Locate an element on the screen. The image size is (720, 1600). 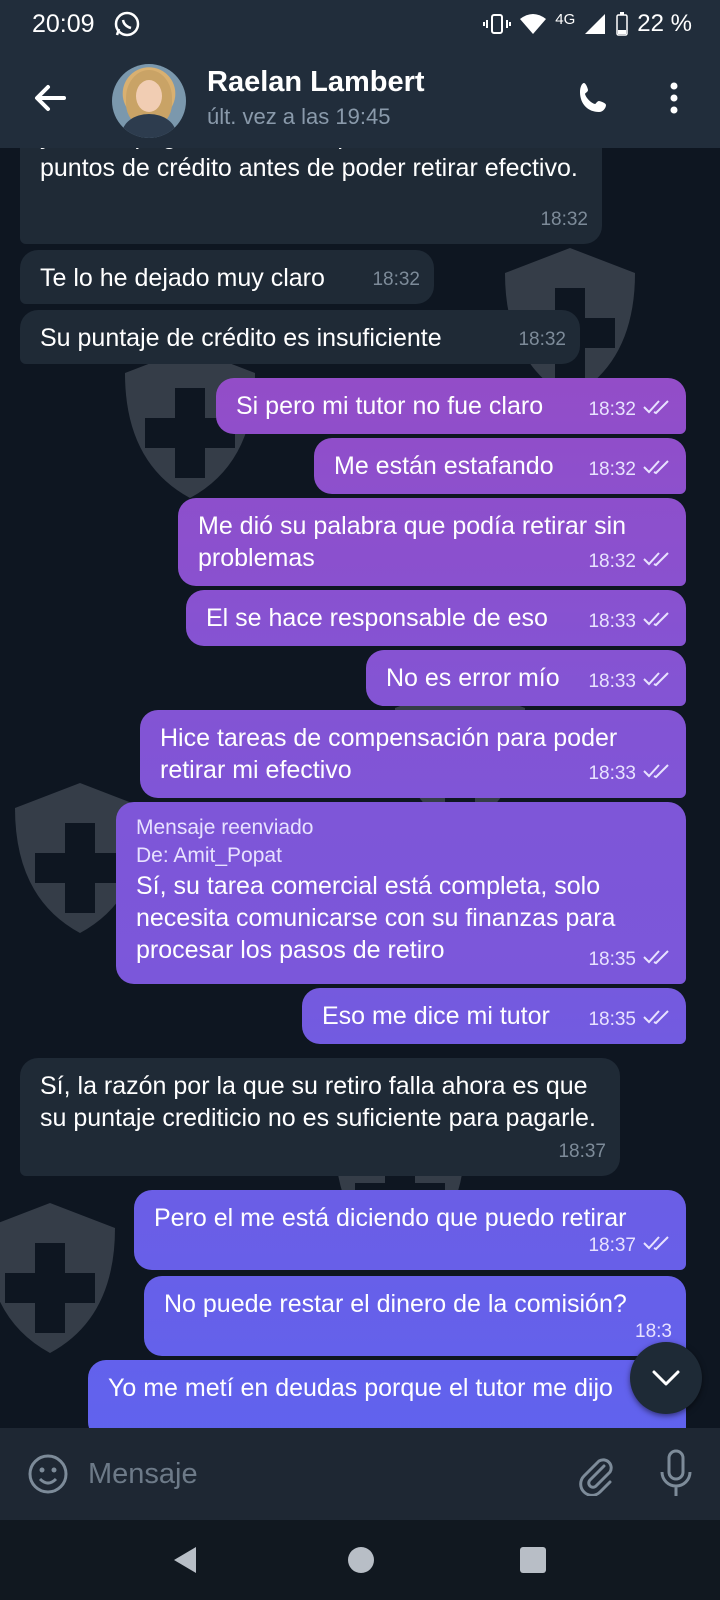
phone-icon is located at coordinates (594, 98).